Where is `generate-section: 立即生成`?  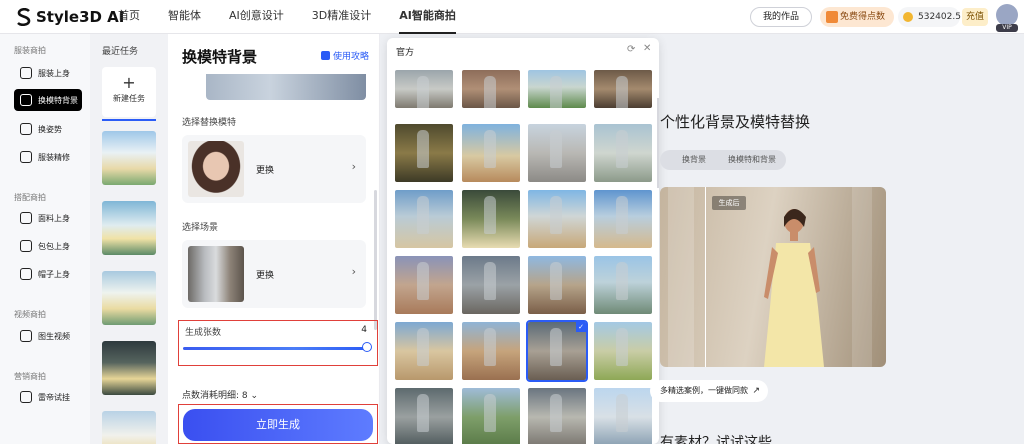 generate-section: 立即生成 is located at coordinates (278, 424).